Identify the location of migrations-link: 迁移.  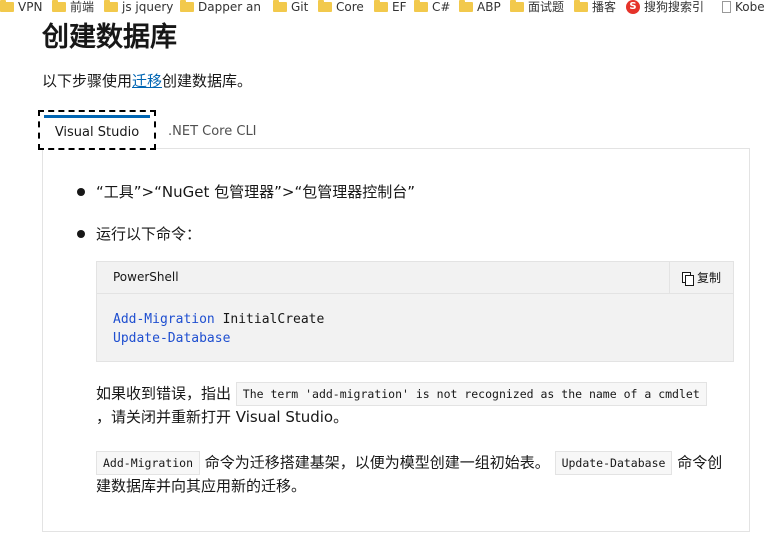
(147, 81).